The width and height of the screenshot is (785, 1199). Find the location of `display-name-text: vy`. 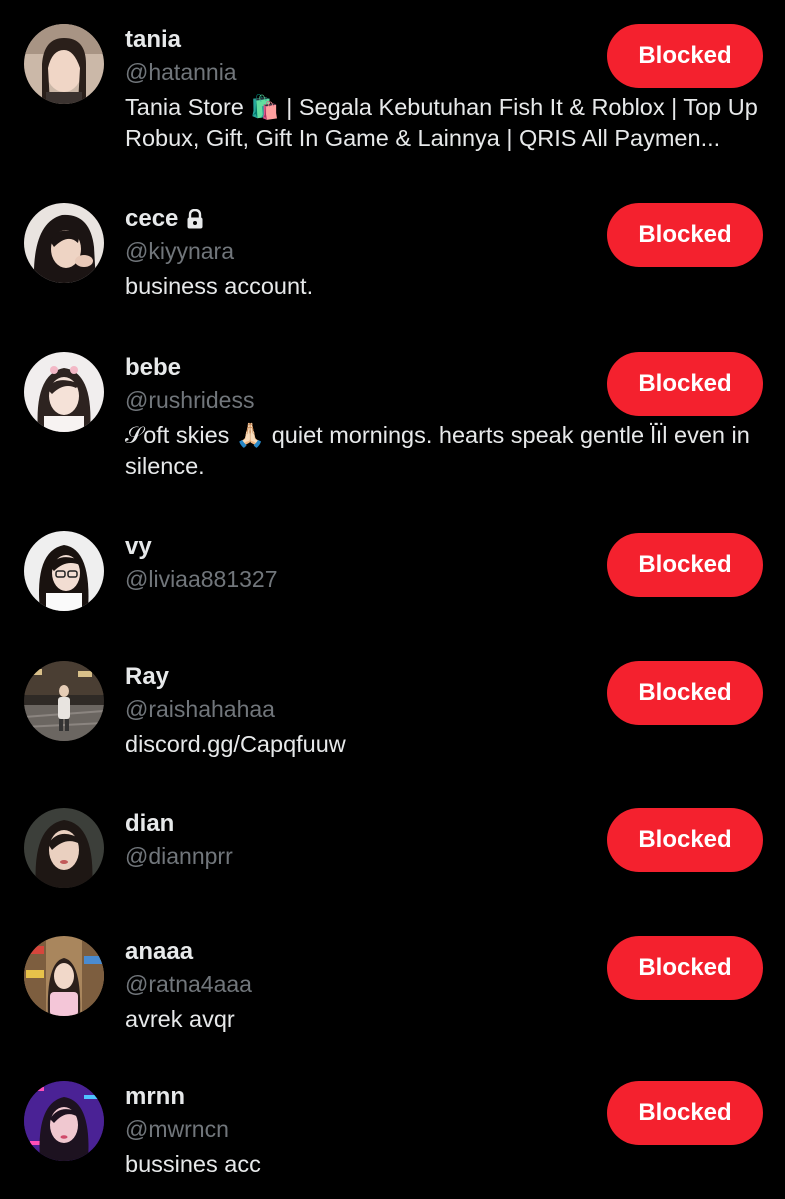

display-name-text: vy is located at coordinates (138, 546).